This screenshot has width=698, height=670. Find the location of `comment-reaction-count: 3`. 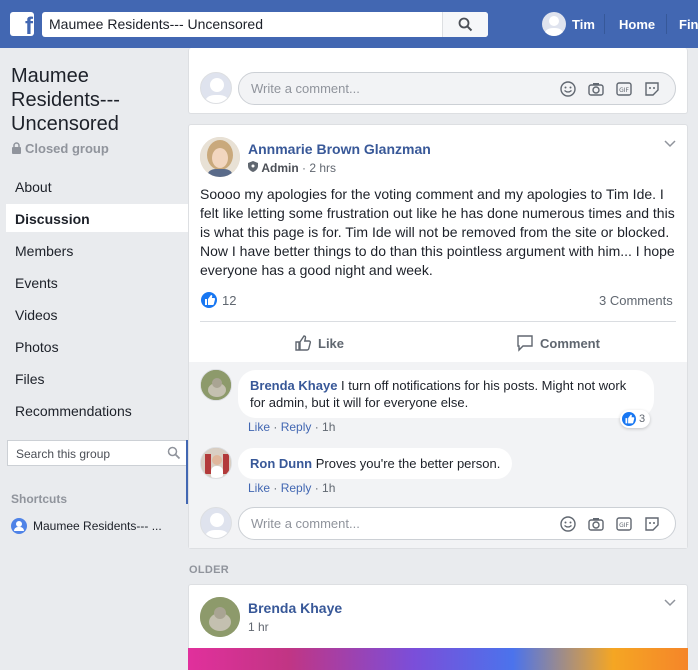

comment-reaction-count: 3 is located at coordinates (635, 419).